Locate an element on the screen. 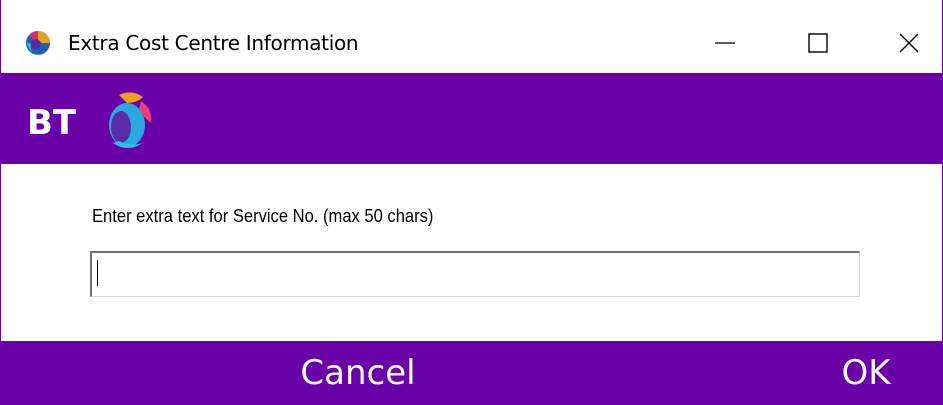 The image size is (943, 405). minimize-icon is located at coordinates (725, 43).